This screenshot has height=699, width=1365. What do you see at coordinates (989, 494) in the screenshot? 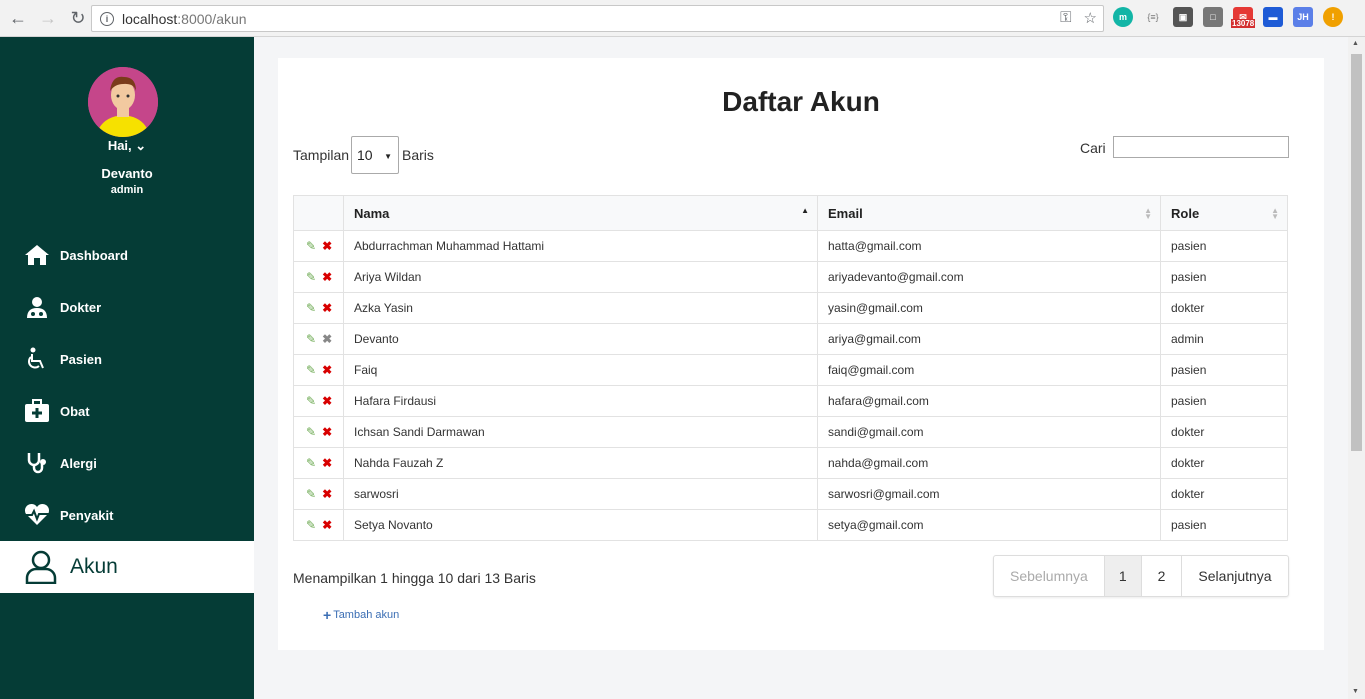
I see `cell-email: sarwosri@gmail.com` at bounding box center [989, 494].